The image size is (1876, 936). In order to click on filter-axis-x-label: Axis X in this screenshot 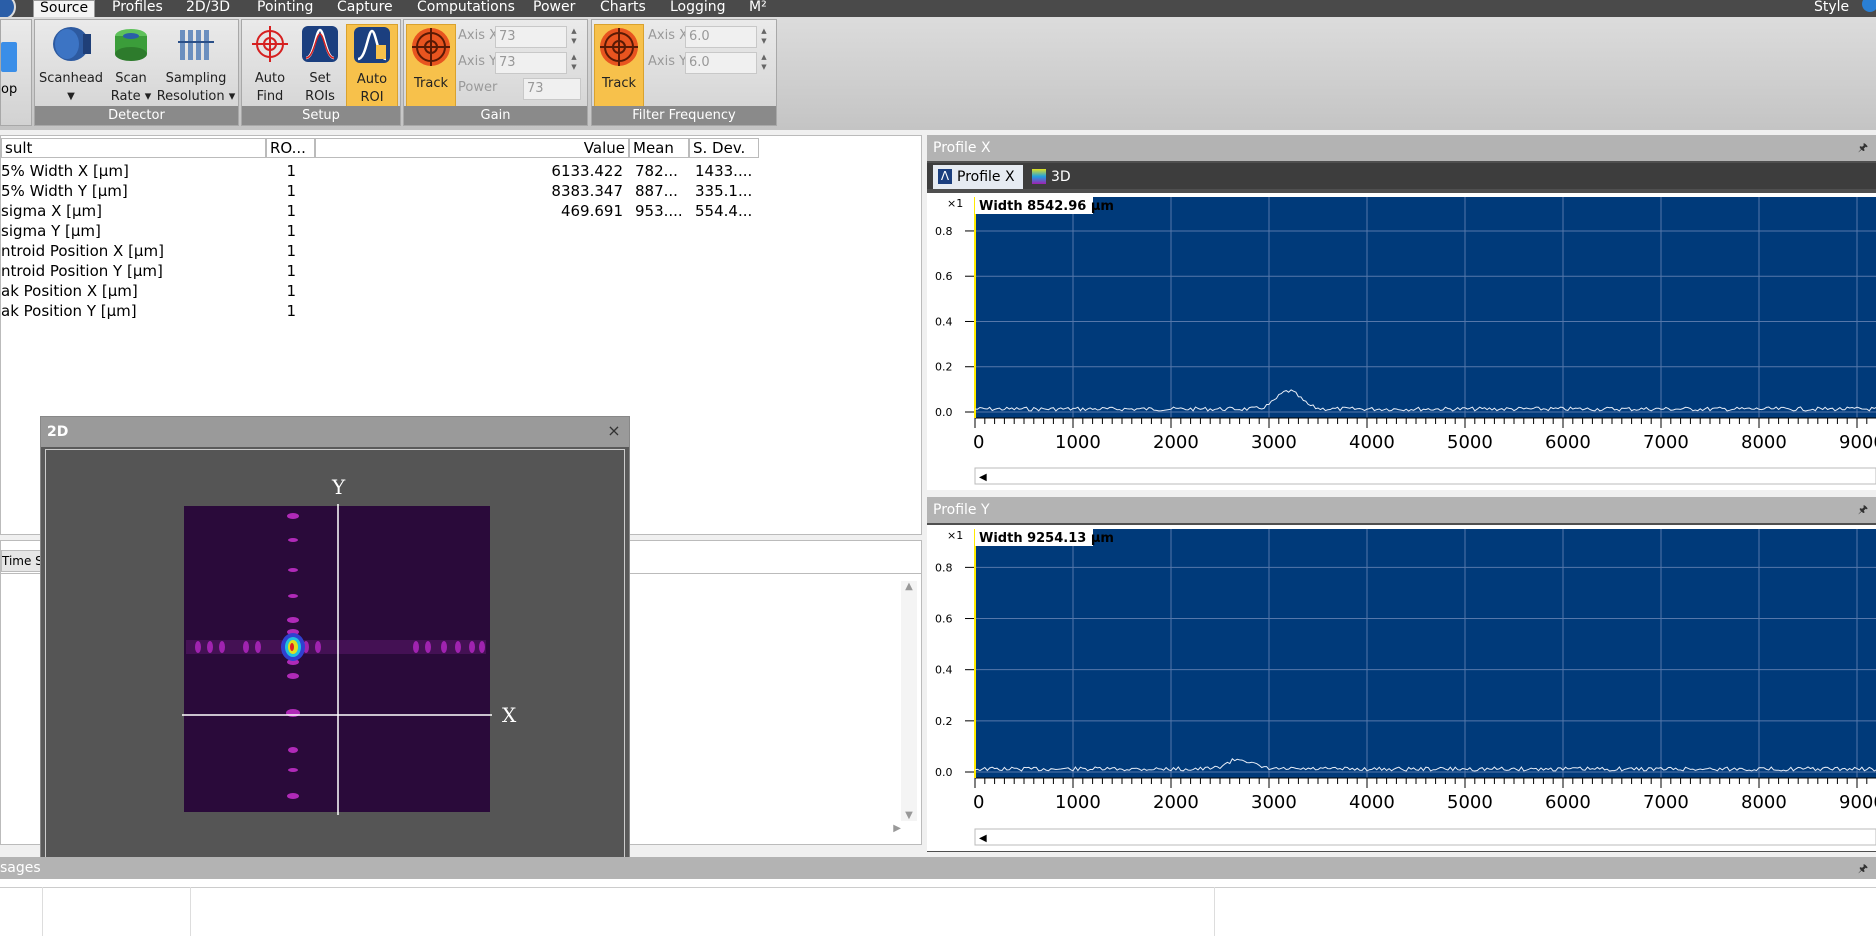, I will do `click(668, 35)`.